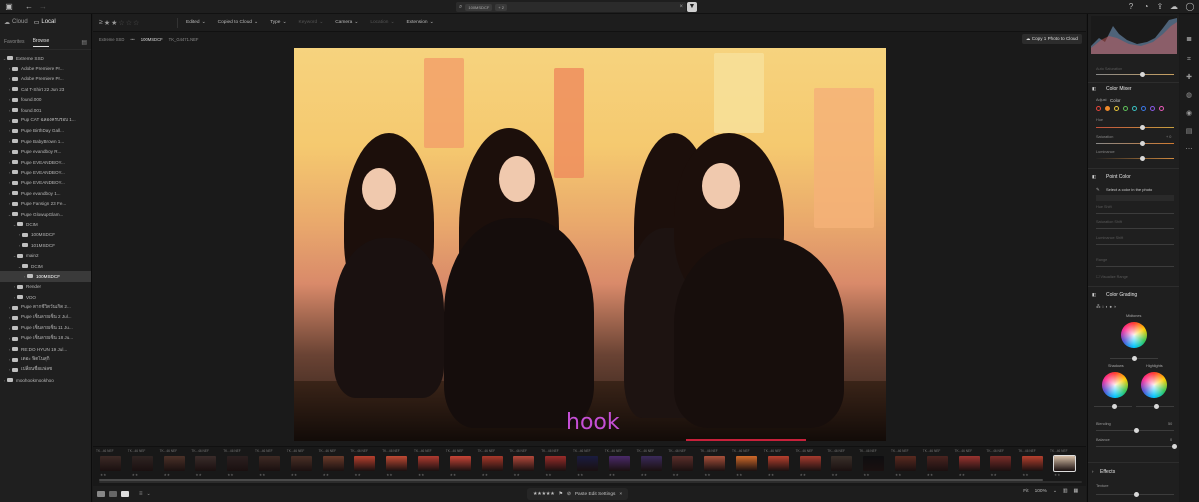 The image size is (1199, 502). What do you see at coordinates (1107, 472) in the screenshot?
I see `effects-header: Effects` at bounding box center [1107, 472].